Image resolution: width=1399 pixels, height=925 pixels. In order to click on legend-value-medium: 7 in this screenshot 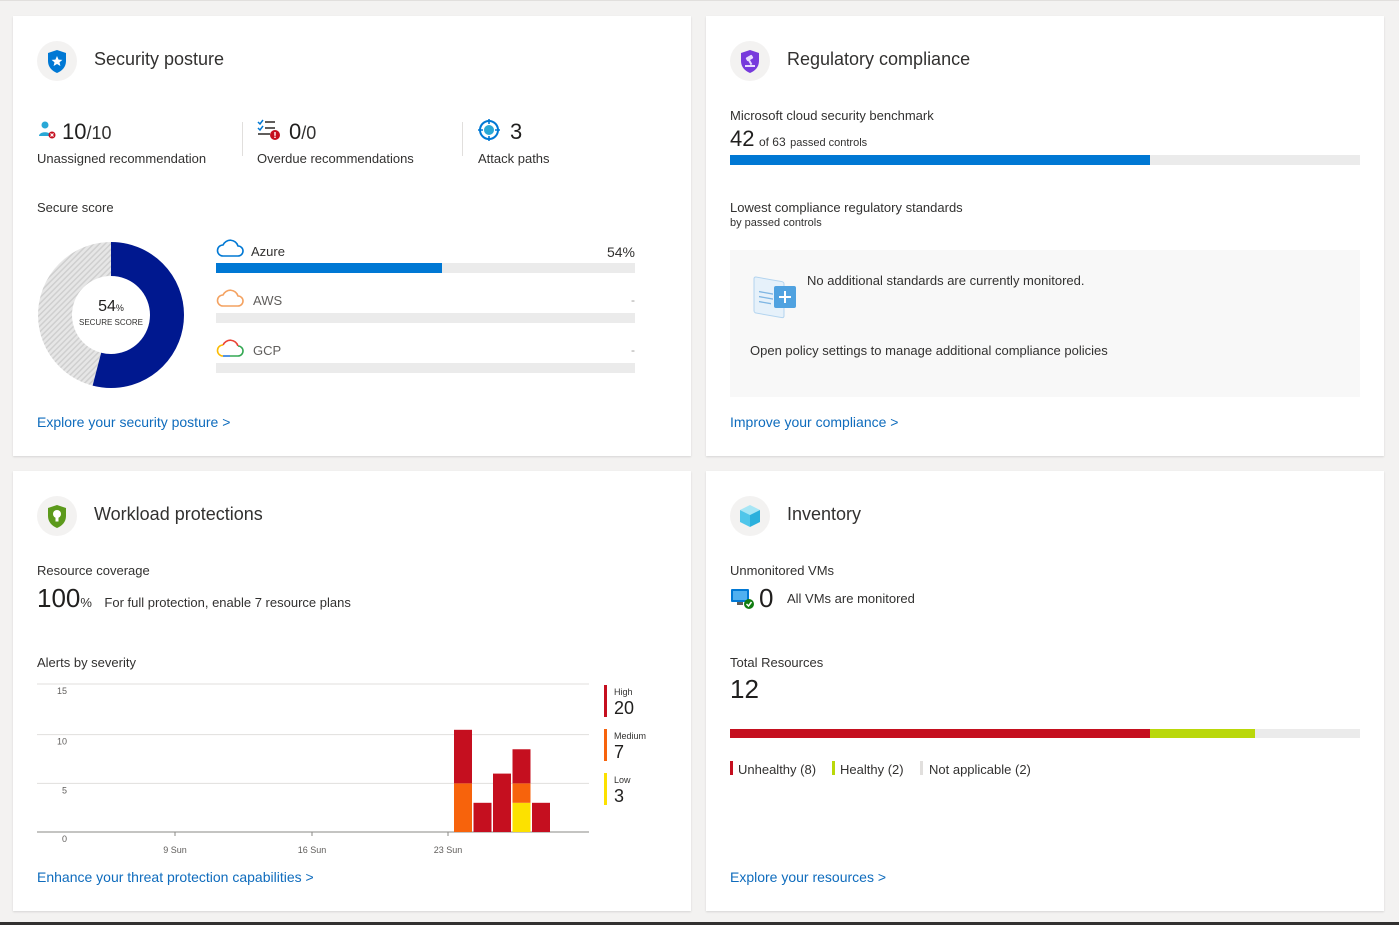, I will do `click(619, 752)`.